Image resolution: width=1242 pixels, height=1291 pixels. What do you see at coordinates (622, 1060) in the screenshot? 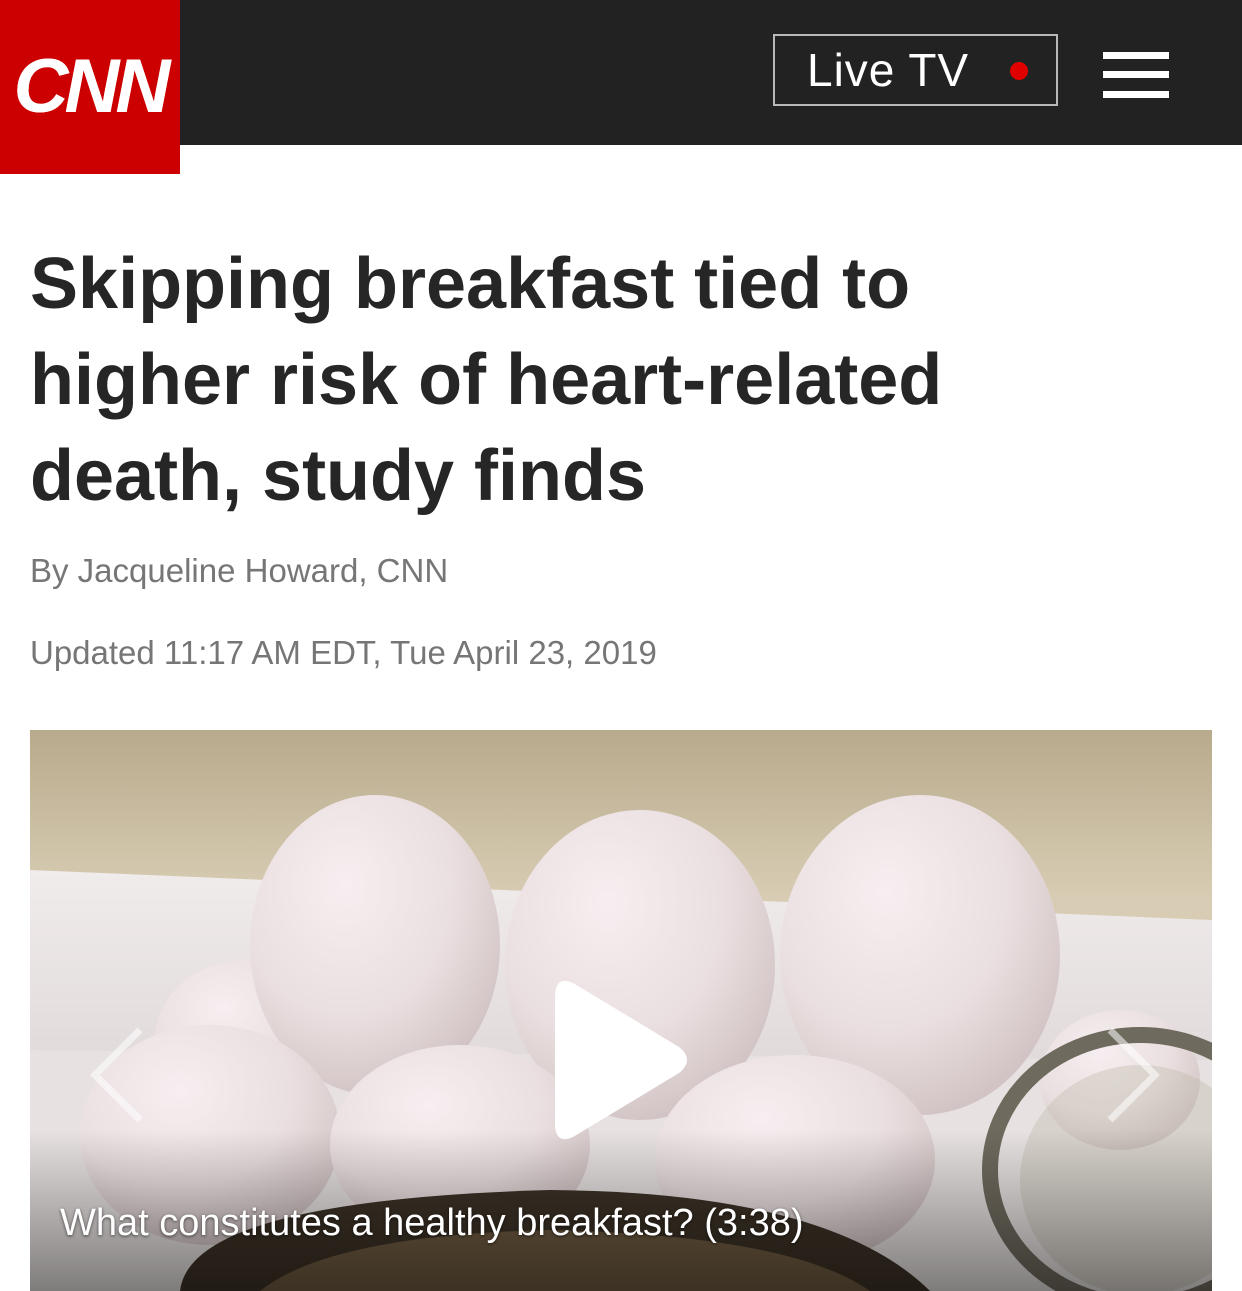
I see `play-icon` at bounding box center [622, 1060].